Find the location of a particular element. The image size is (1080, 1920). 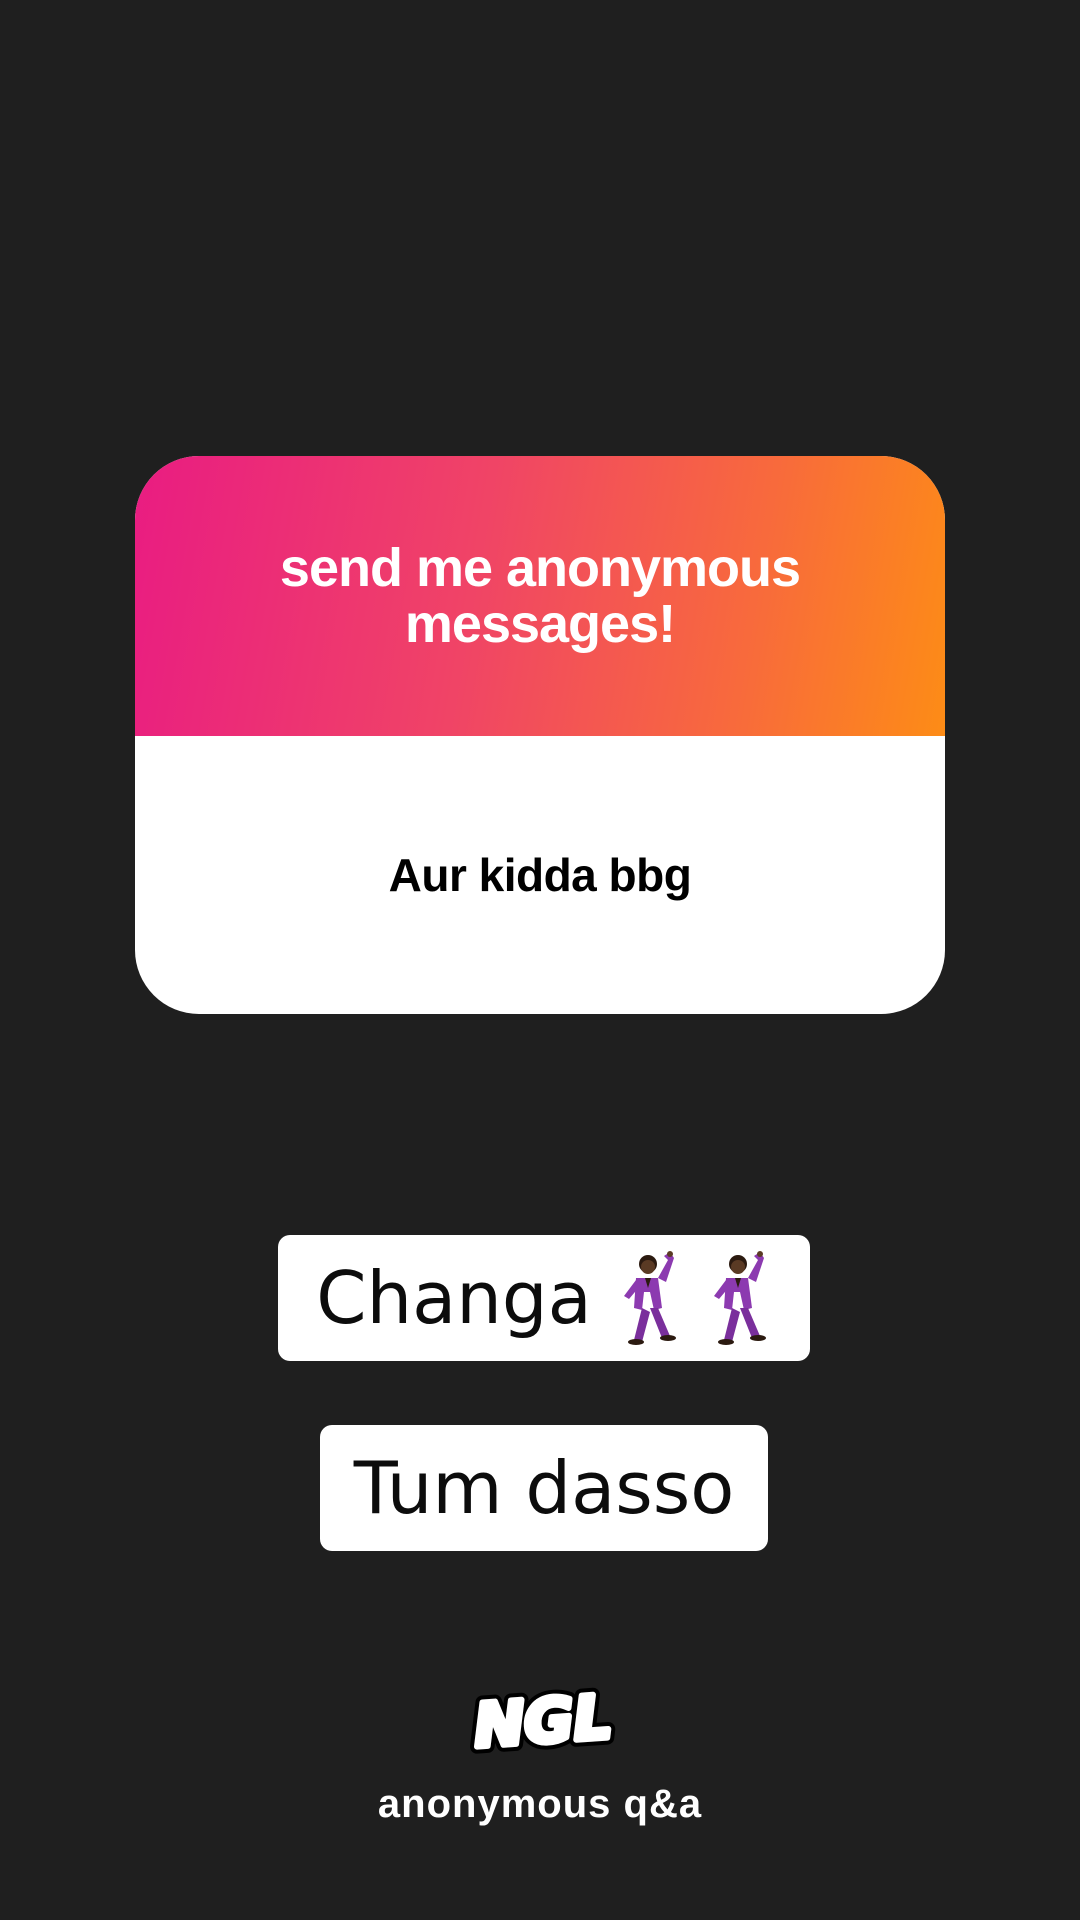

card-header: send me anonymous messages! is located at coordinates (540, 596).